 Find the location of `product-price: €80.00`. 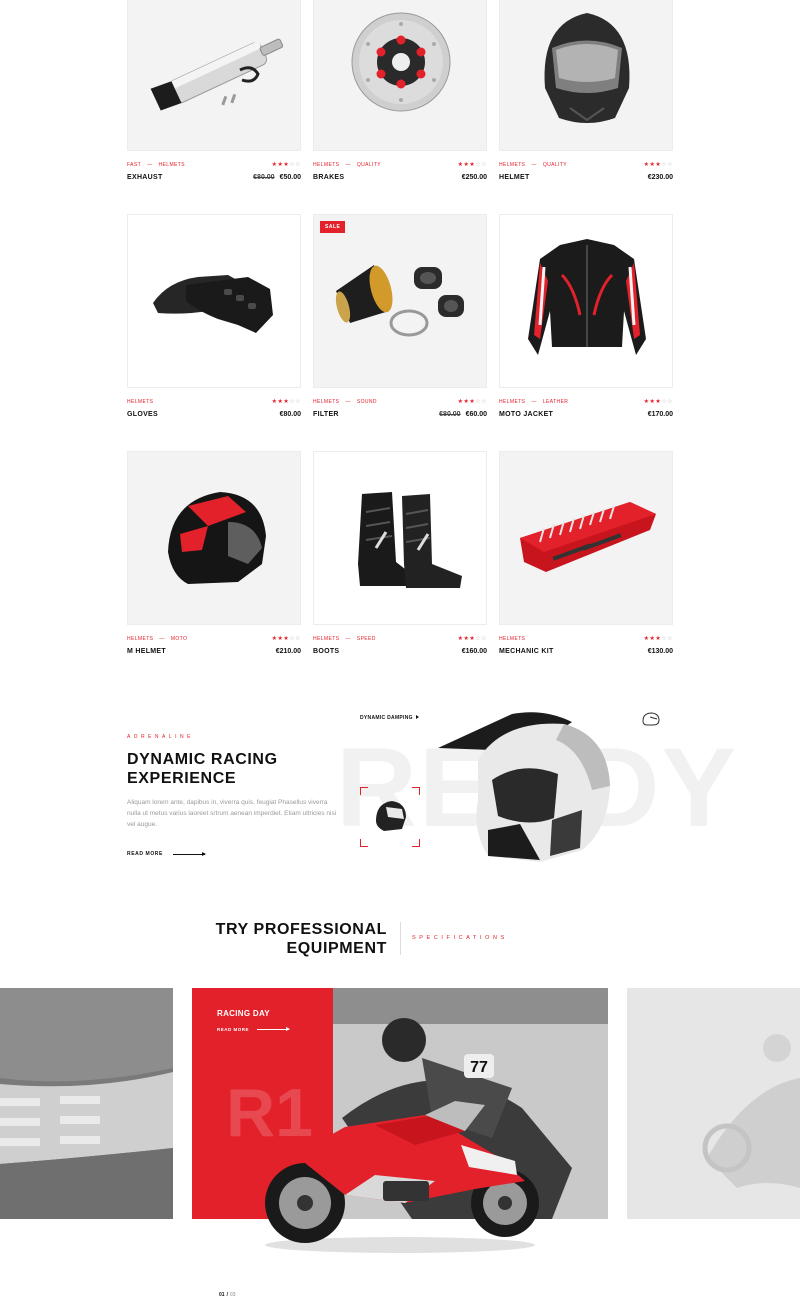

product-price: €80.00 is located at coordinates (290, 414).